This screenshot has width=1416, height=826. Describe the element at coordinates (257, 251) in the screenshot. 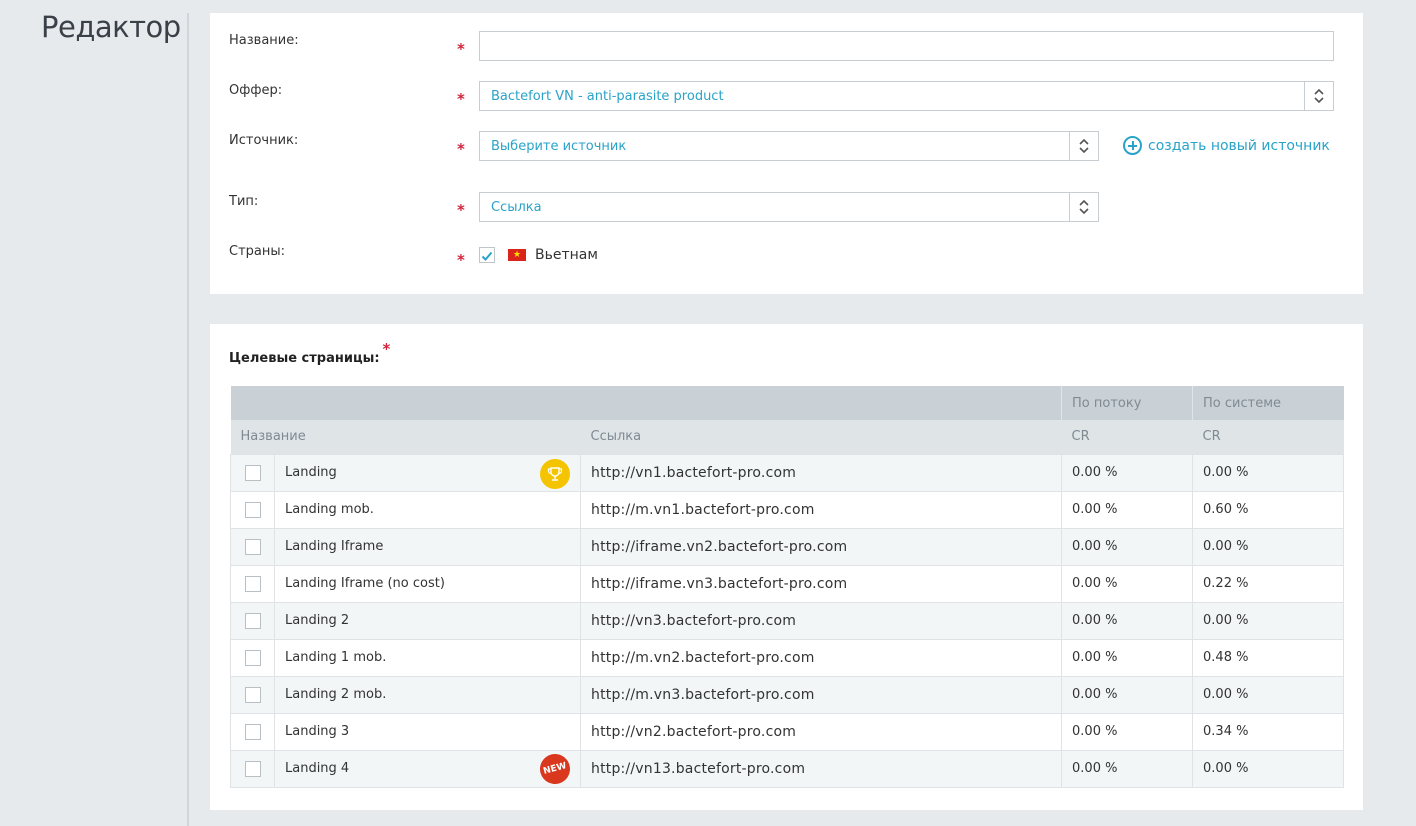

I see `countries-label: Страны:` at that location.